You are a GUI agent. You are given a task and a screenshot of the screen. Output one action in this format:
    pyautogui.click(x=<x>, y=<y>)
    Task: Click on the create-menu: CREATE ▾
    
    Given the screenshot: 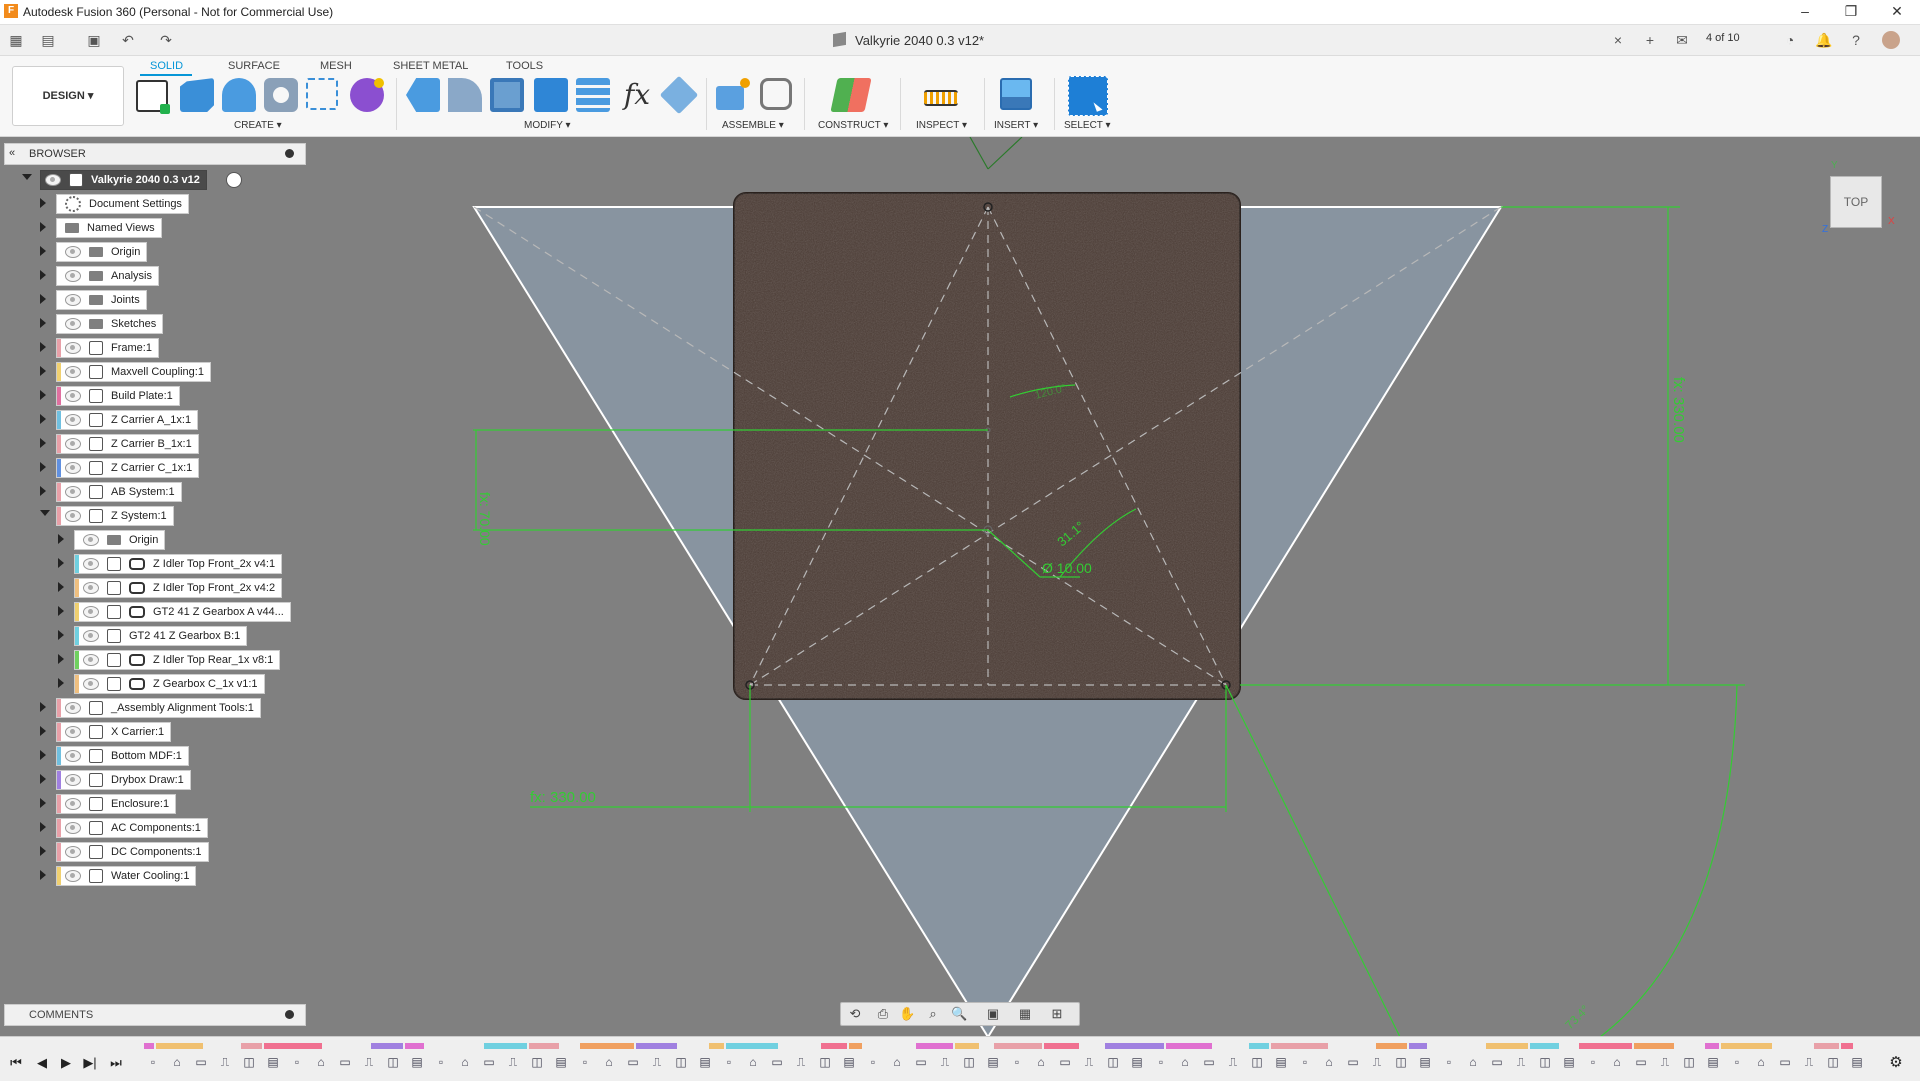 What is the action you would take?
    pyautogui.click(x=258, y=125)
    